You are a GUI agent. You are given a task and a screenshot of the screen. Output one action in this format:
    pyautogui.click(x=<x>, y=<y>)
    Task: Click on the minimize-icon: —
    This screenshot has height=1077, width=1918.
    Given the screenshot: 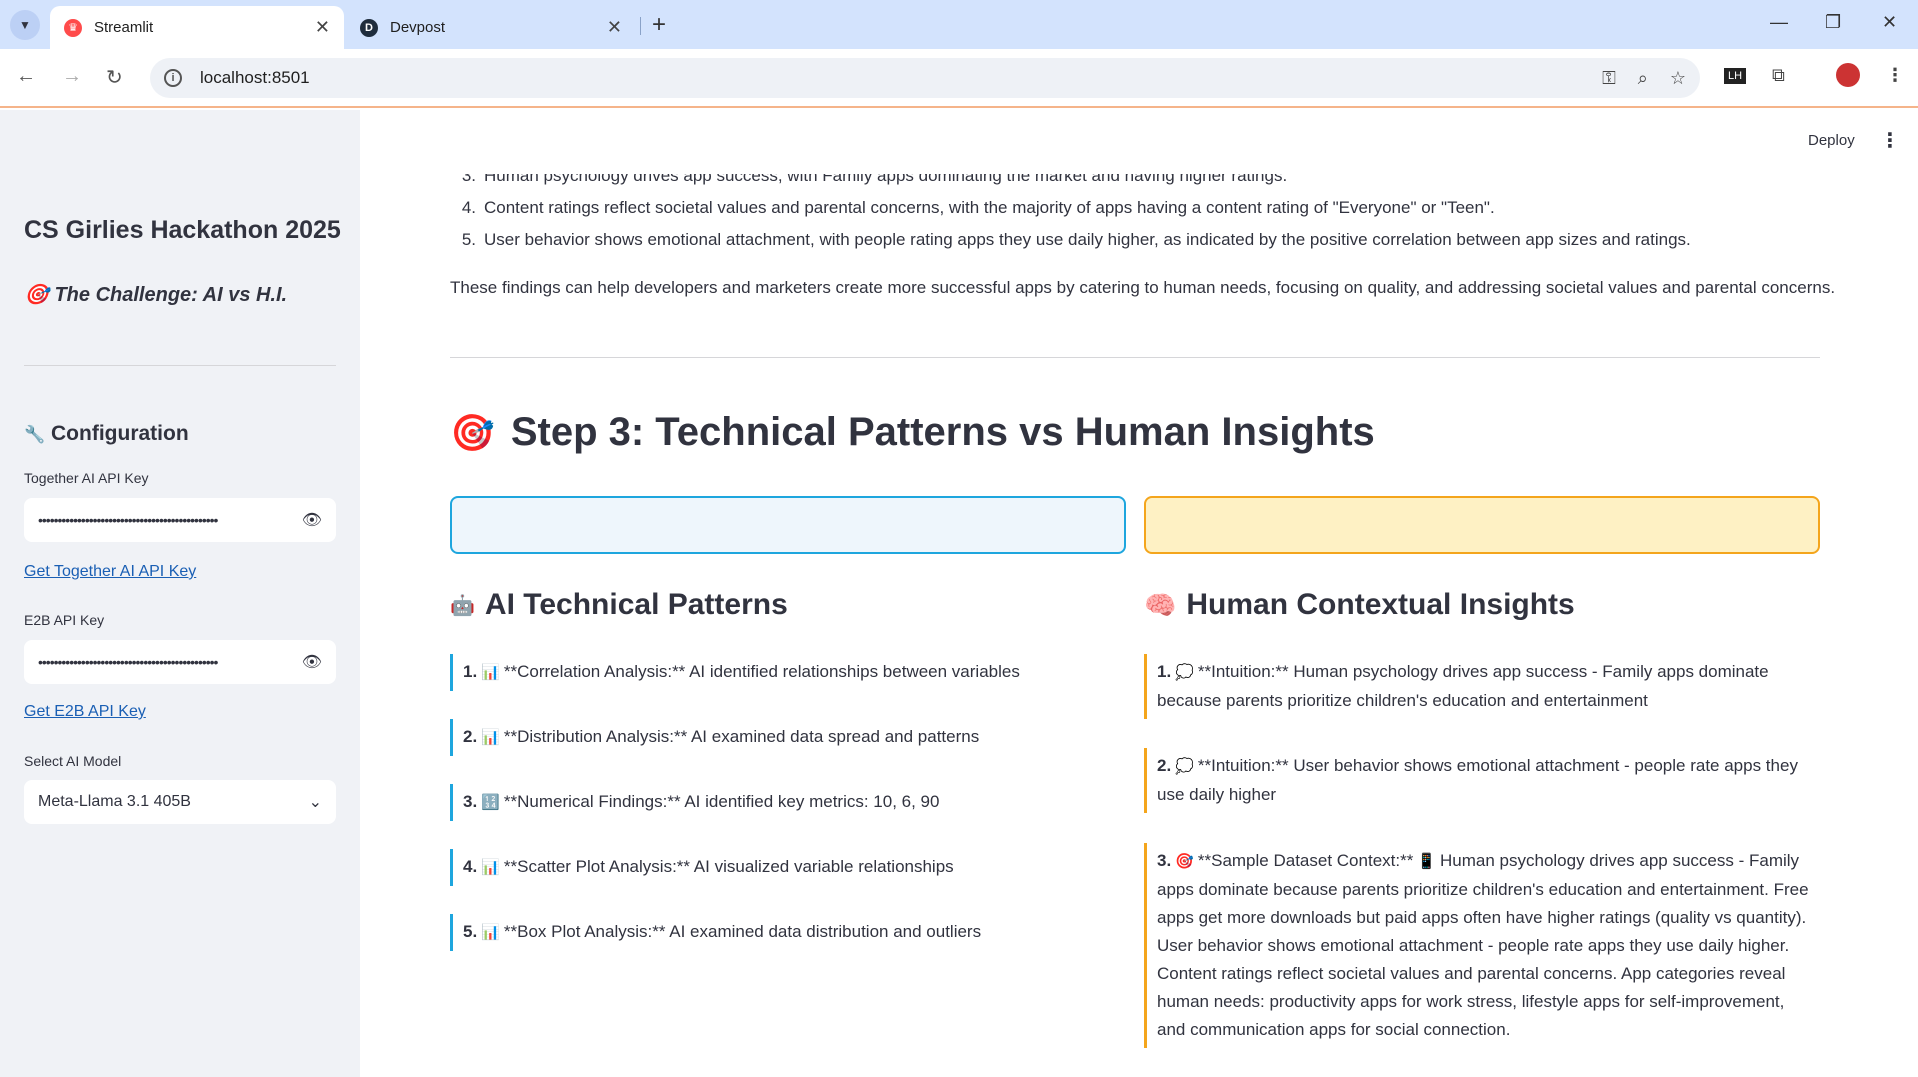 What is the action you would take?
    pyautogui.click(x=1779, y=22)
    